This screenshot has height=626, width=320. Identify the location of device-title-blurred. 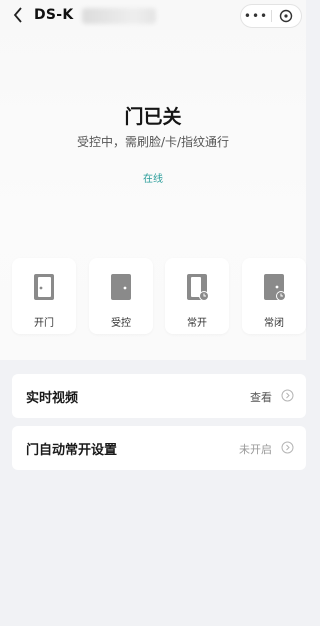
(119, 16).